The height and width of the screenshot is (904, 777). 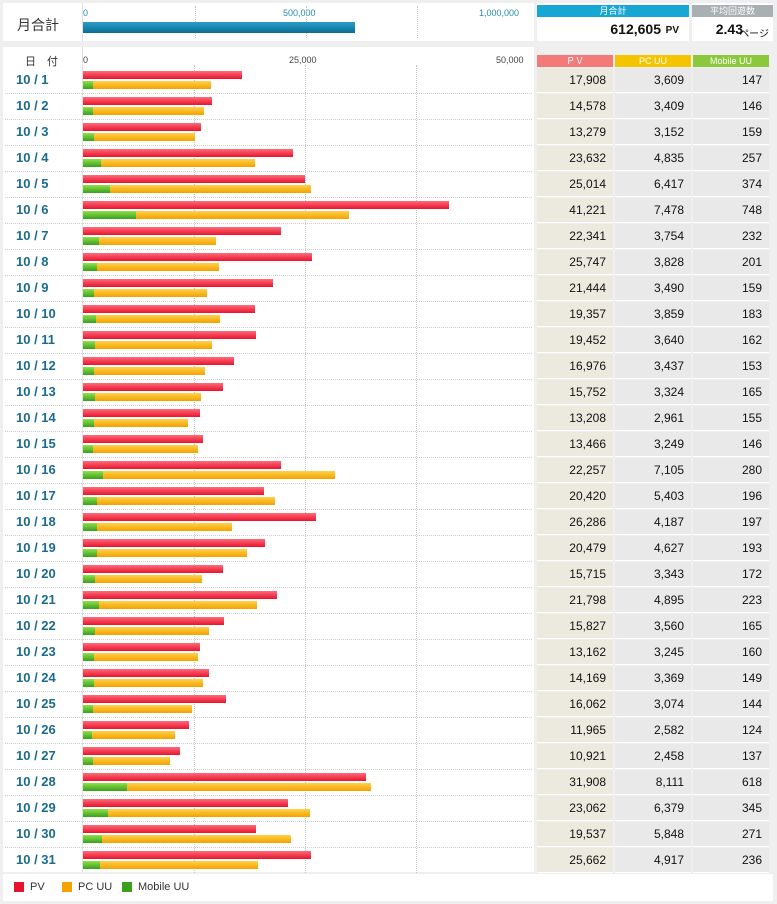 I want to click on mobile-cell: 280, so click(x=731, y=470).